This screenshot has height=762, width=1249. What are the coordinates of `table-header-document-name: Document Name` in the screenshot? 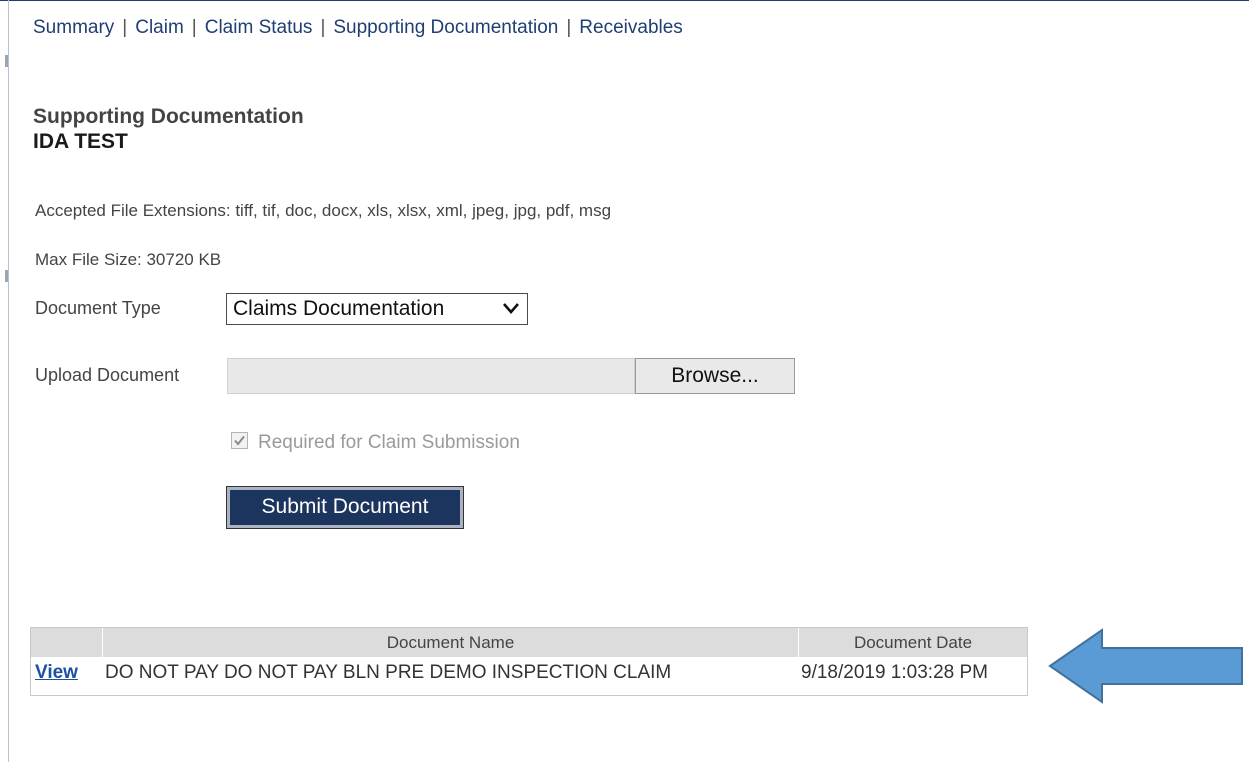 It's located at (451, 642).